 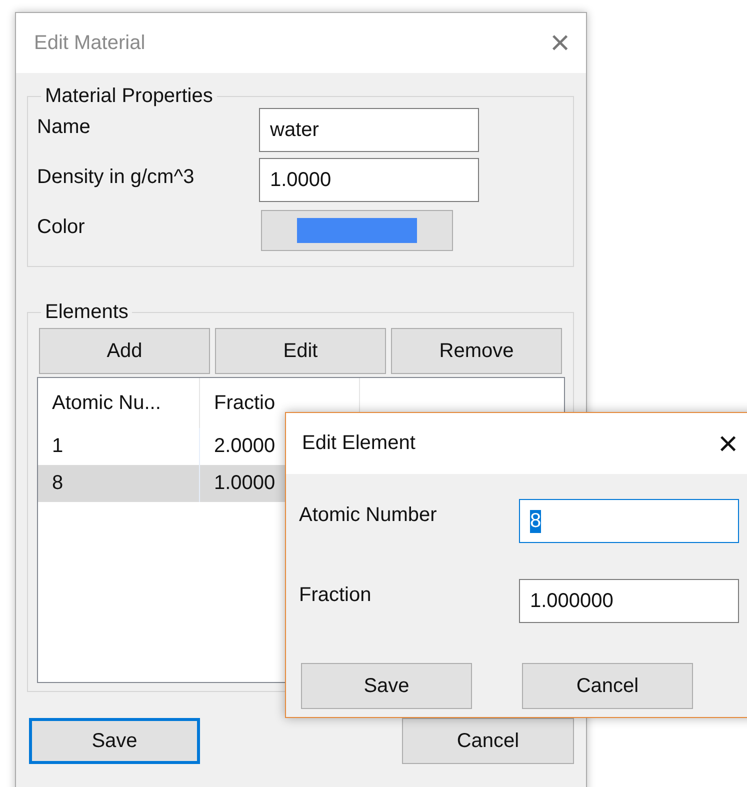 What do you see at coordinates (129, 96) in the screenshot?
I see `group-title: Material Properties` at bounding box center [129, 96].